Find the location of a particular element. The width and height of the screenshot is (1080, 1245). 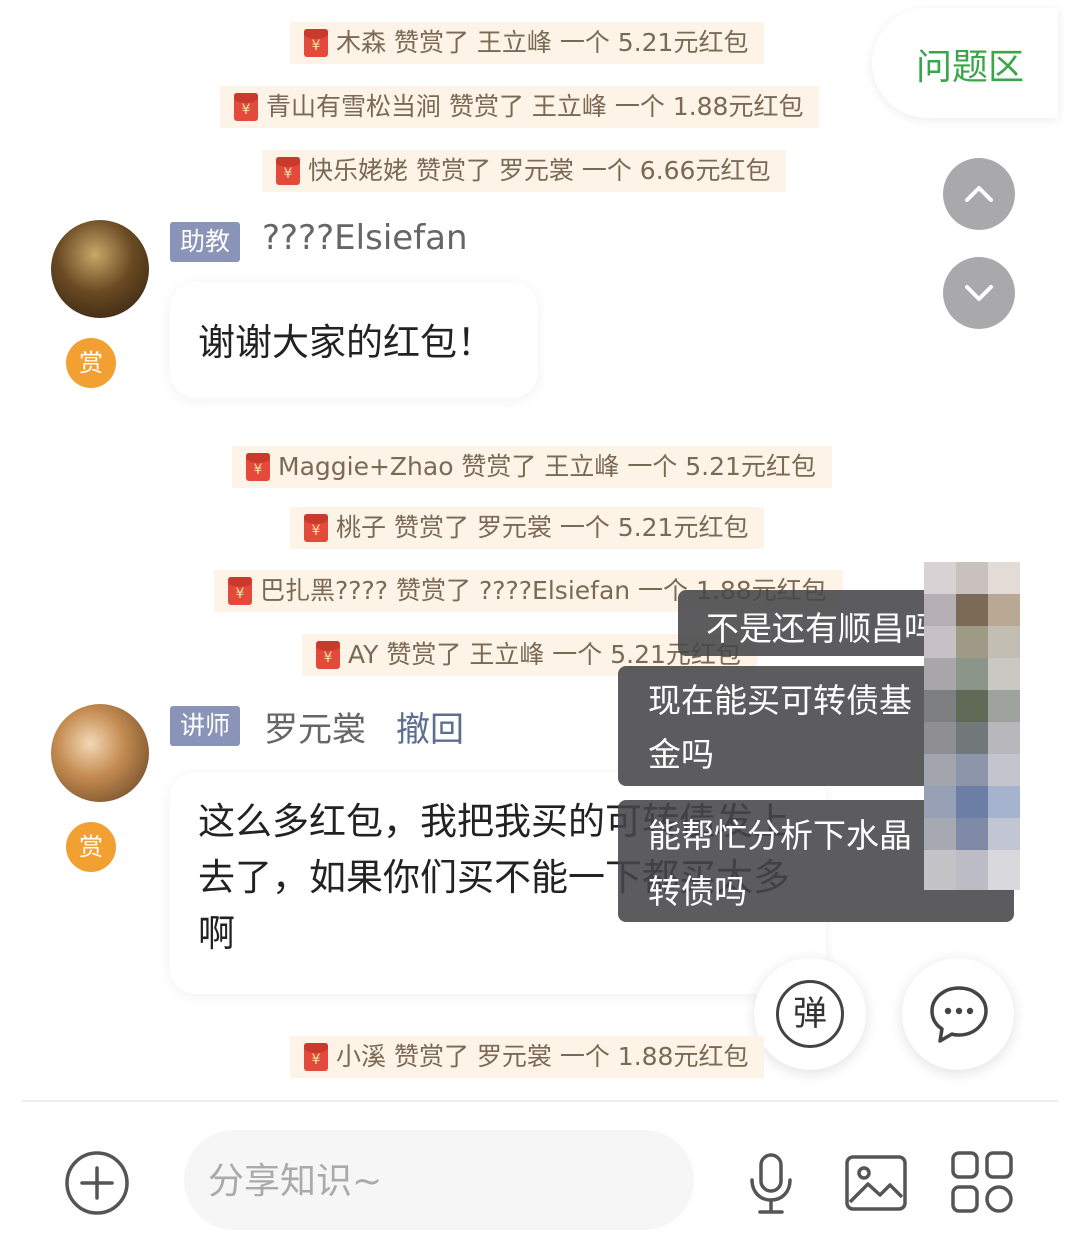

danmaku-toggle-button: 弹 is located at coordinates (810, 1014).